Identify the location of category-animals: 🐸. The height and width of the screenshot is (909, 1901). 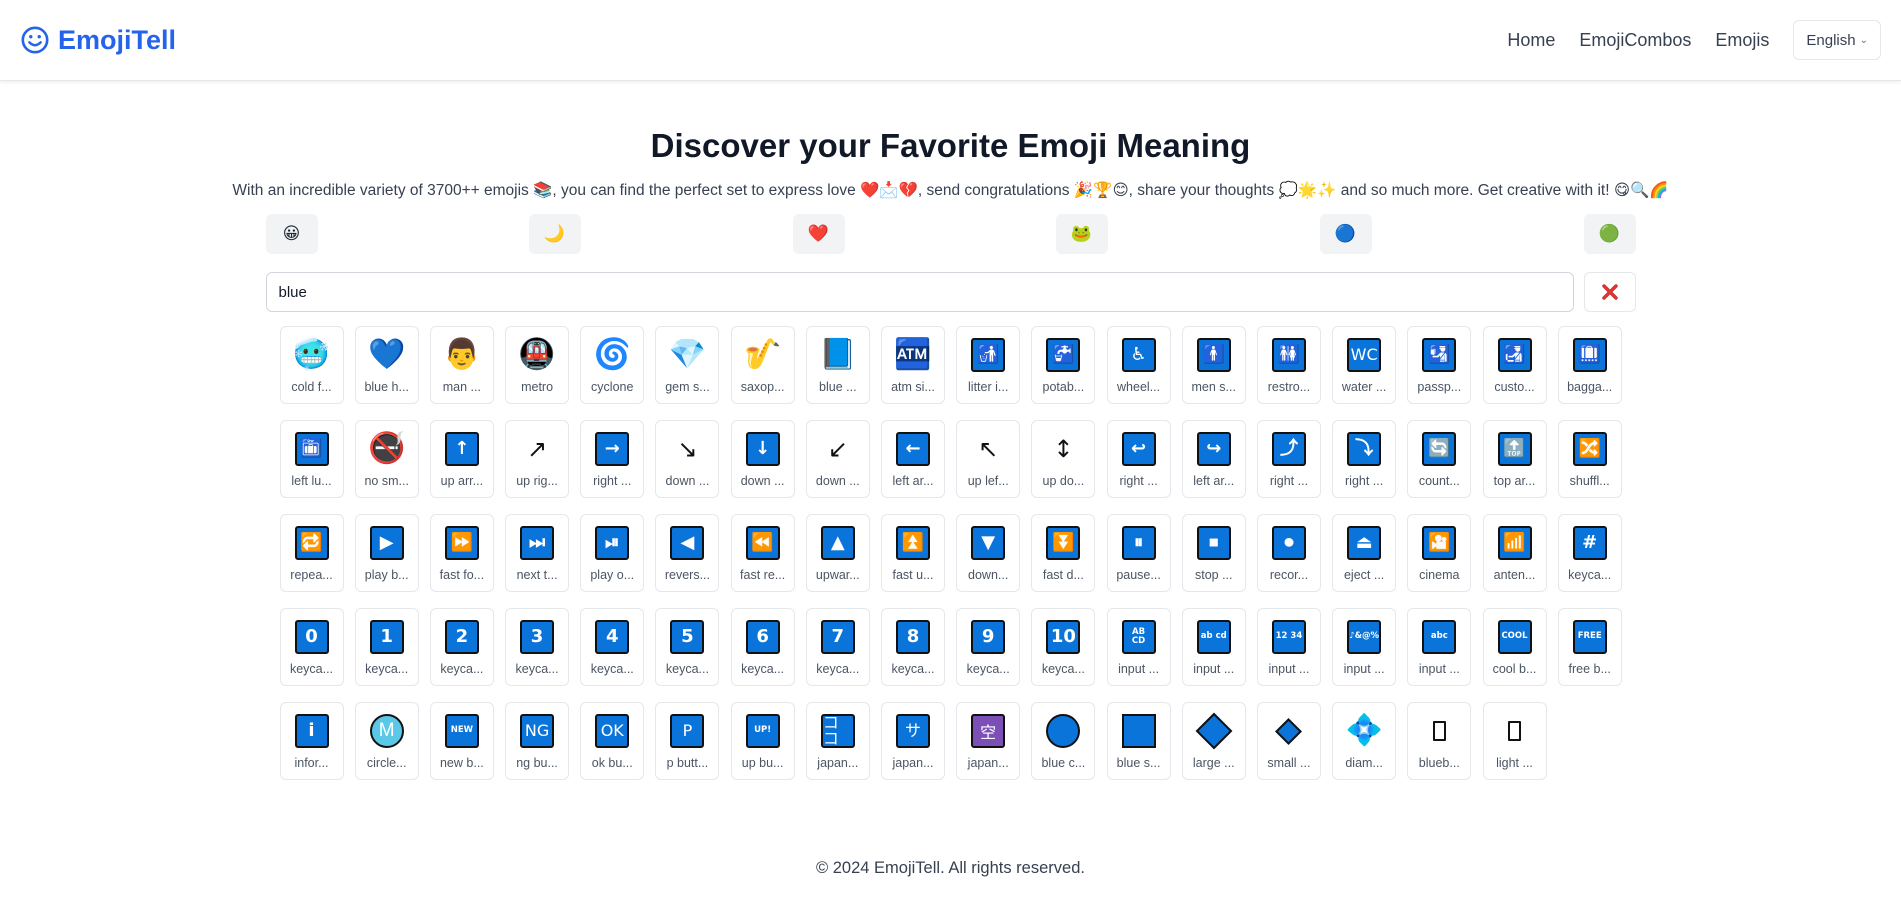
(1081, 234).